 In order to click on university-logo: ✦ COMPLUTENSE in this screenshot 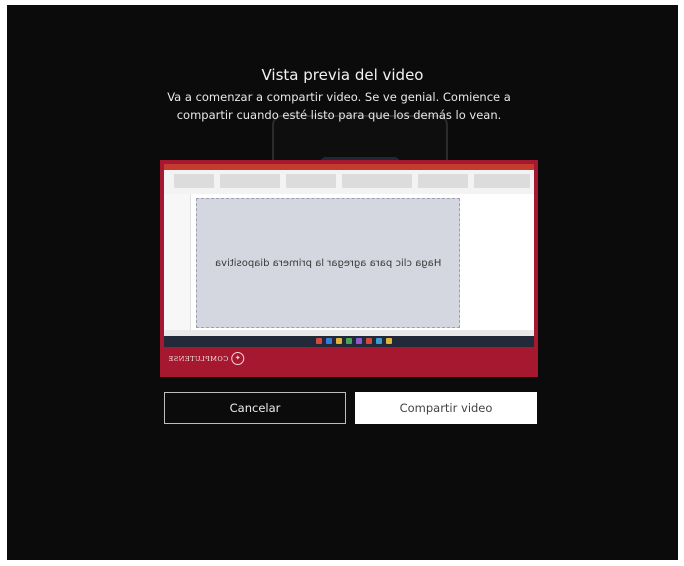, I will do `click(206, 358)`.